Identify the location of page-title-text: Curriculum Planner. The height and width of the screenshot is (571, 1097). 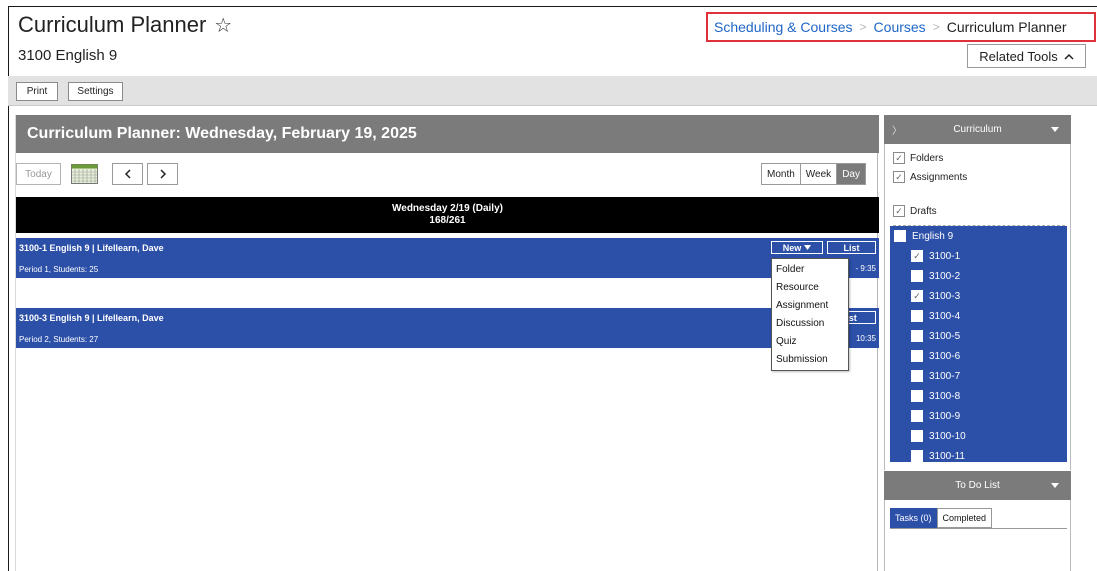
(112, 24).